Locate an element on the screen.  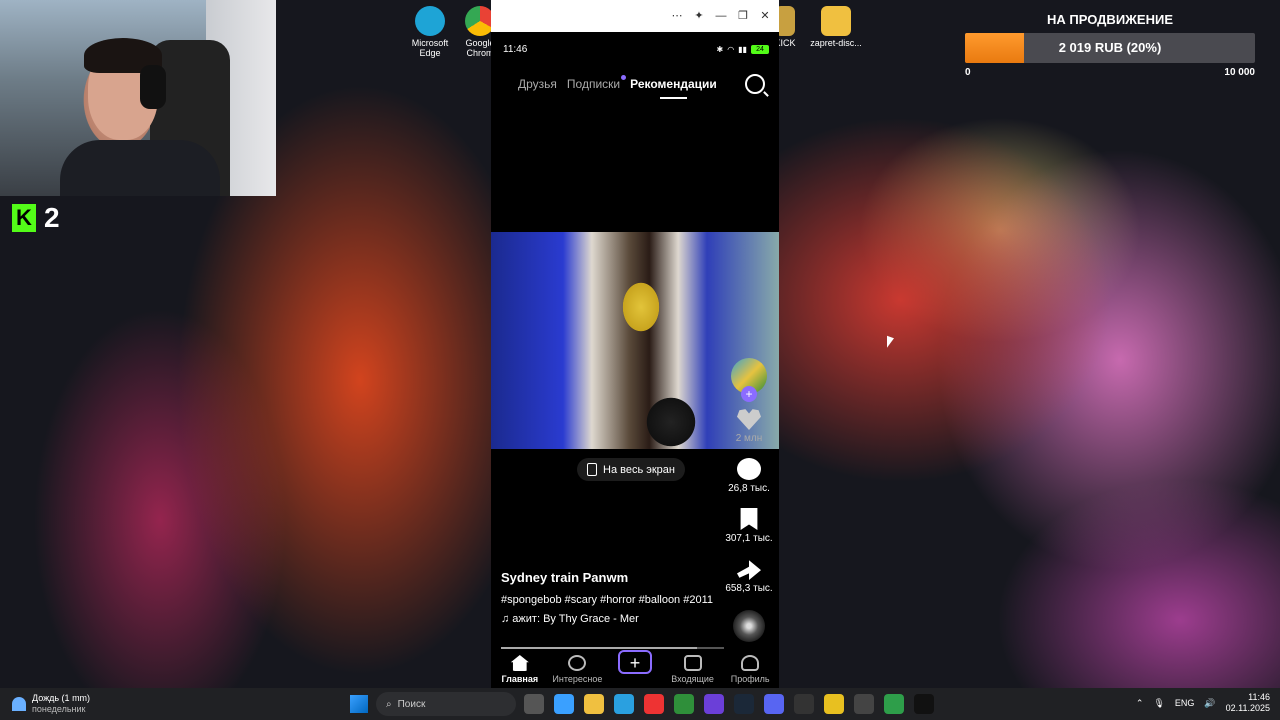
compass-icon is located at coordinates (577, 663).